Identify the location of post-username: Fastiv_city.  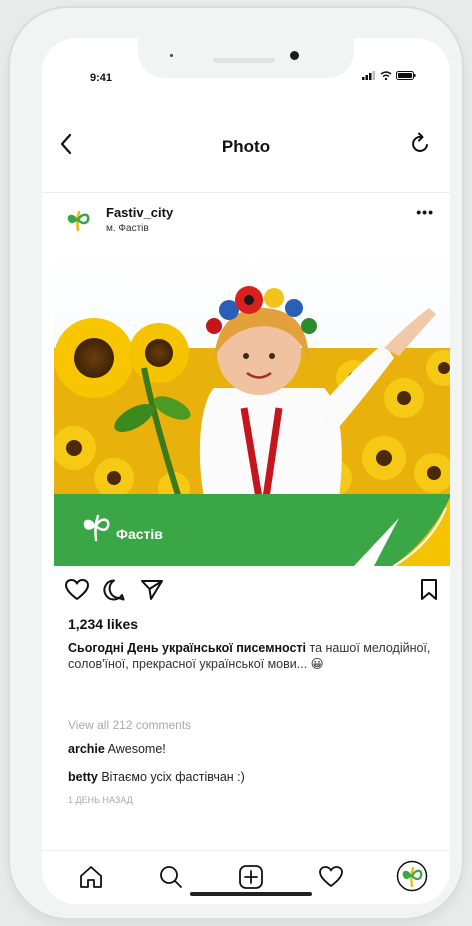
(139, 212).